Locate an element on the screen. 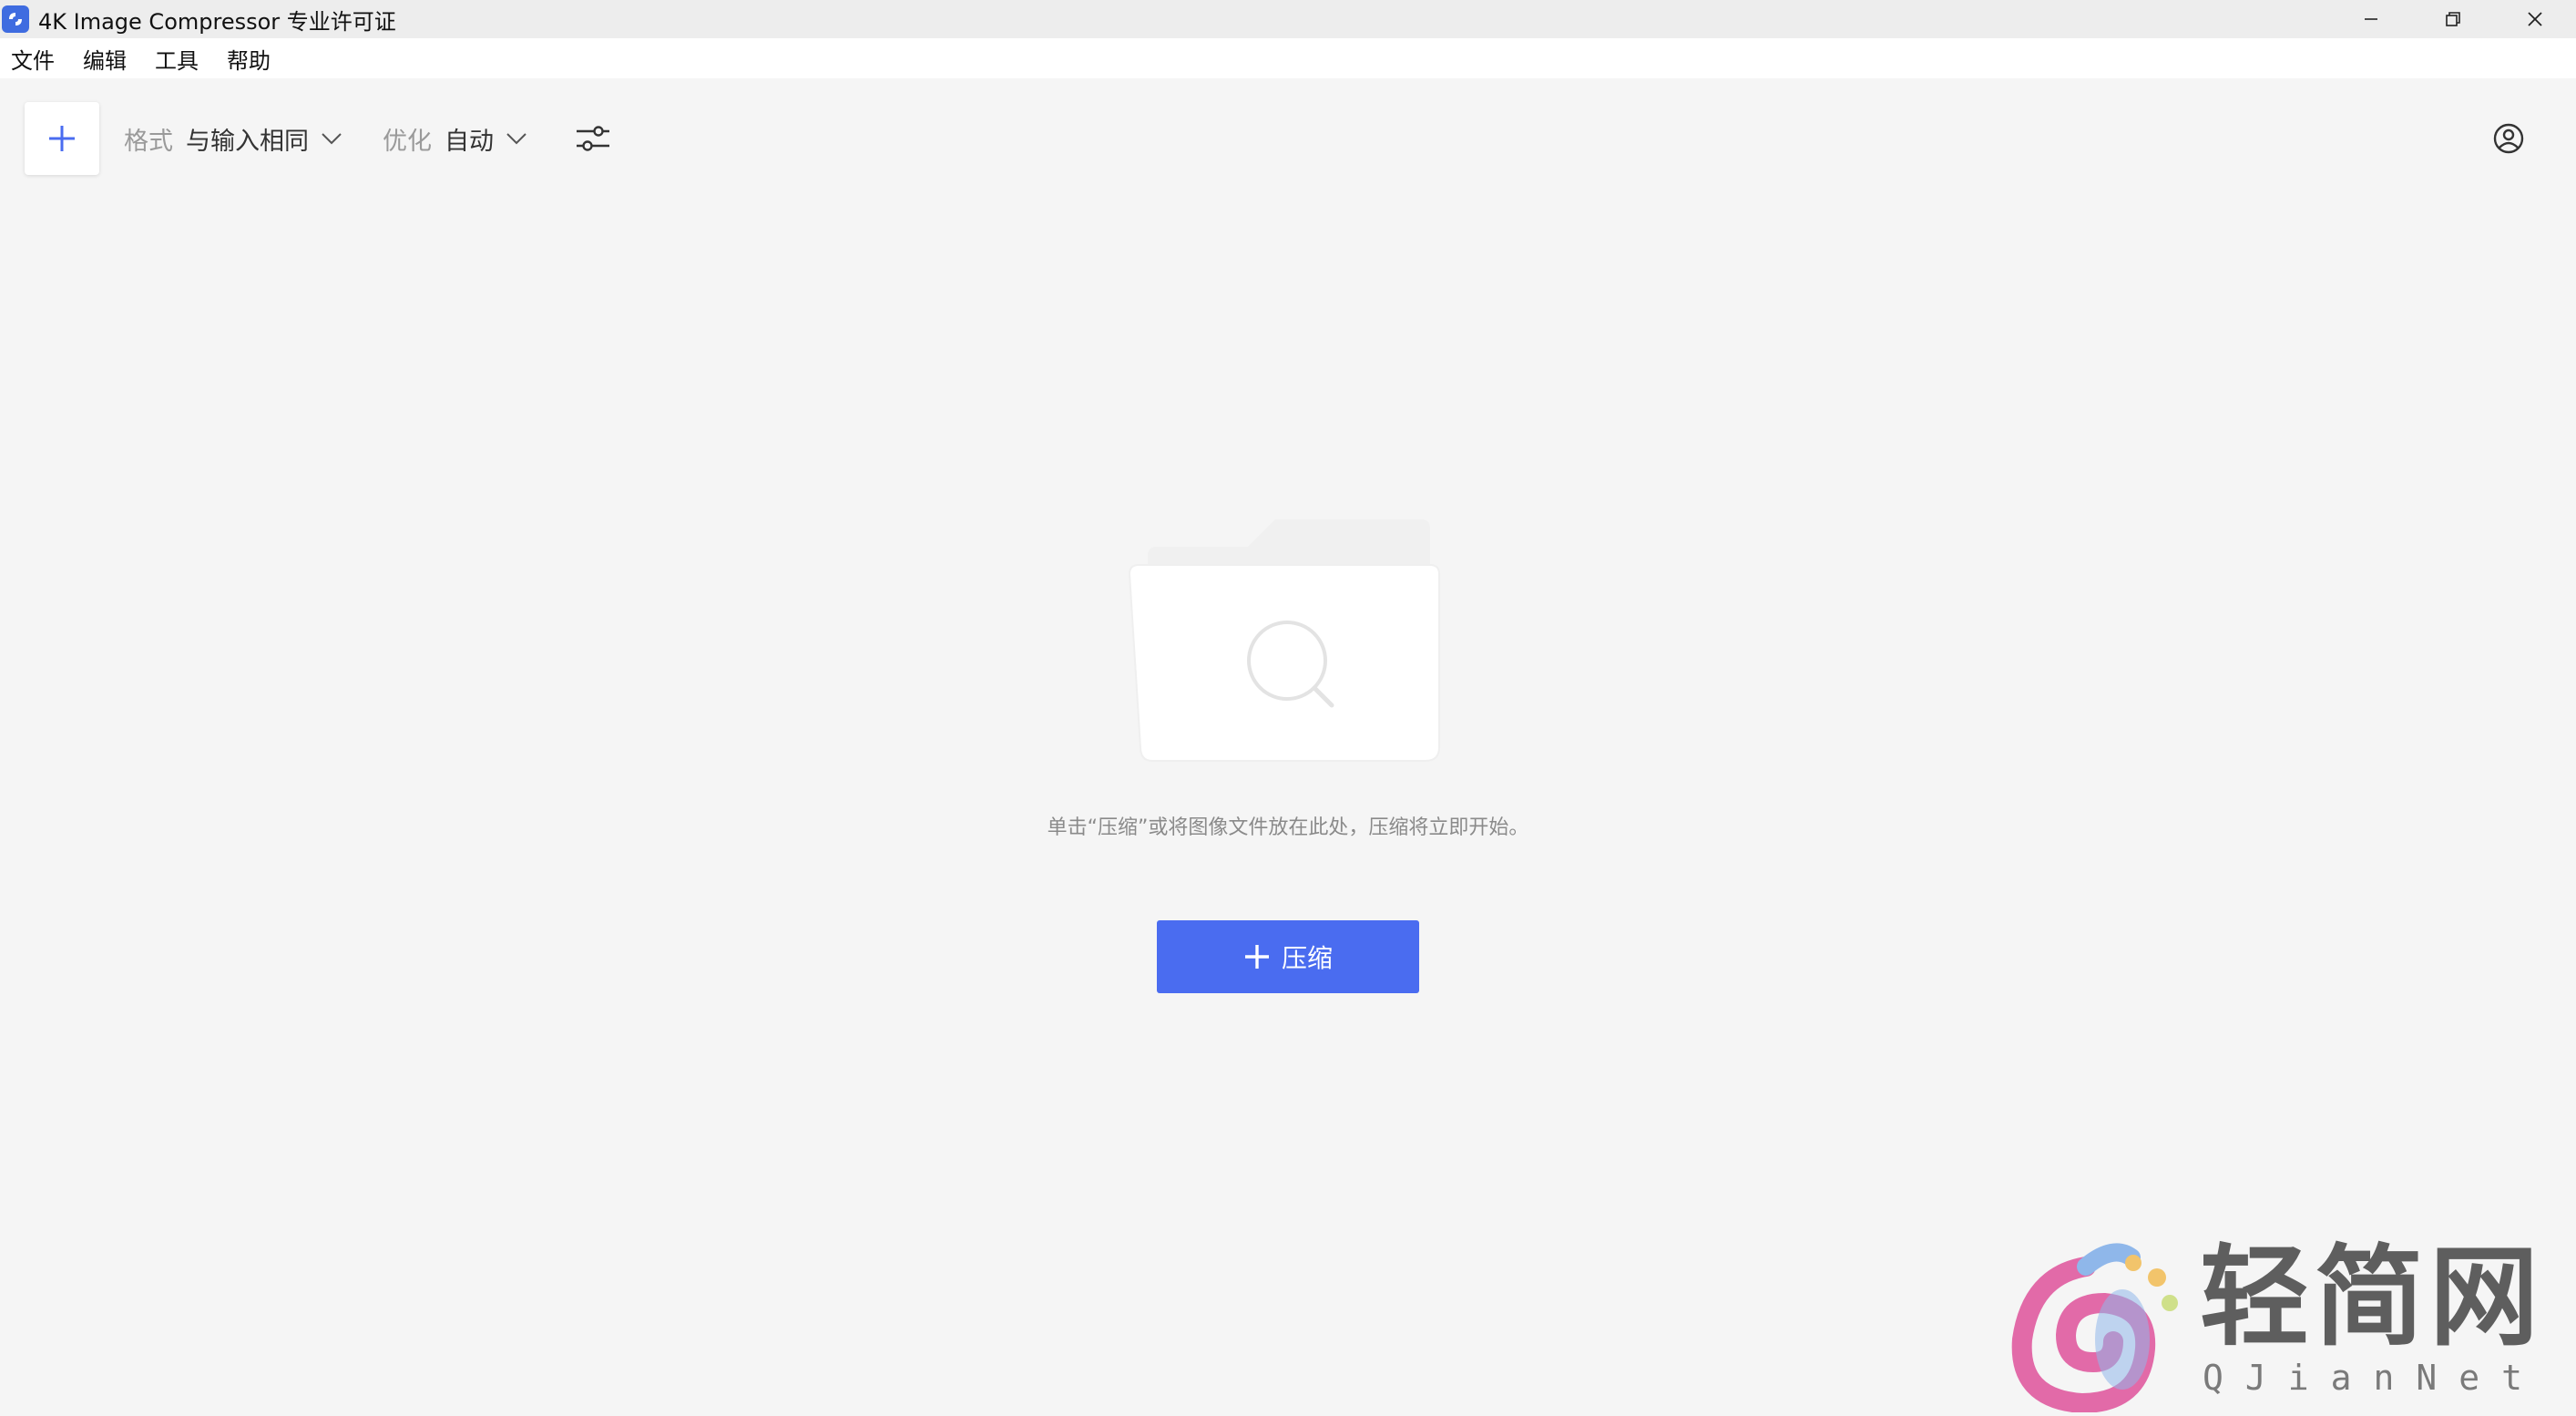 This screenshot has height=1416, width=2576. optimize-dropdown: 优化 自动 is located at coordinates (455, 138).